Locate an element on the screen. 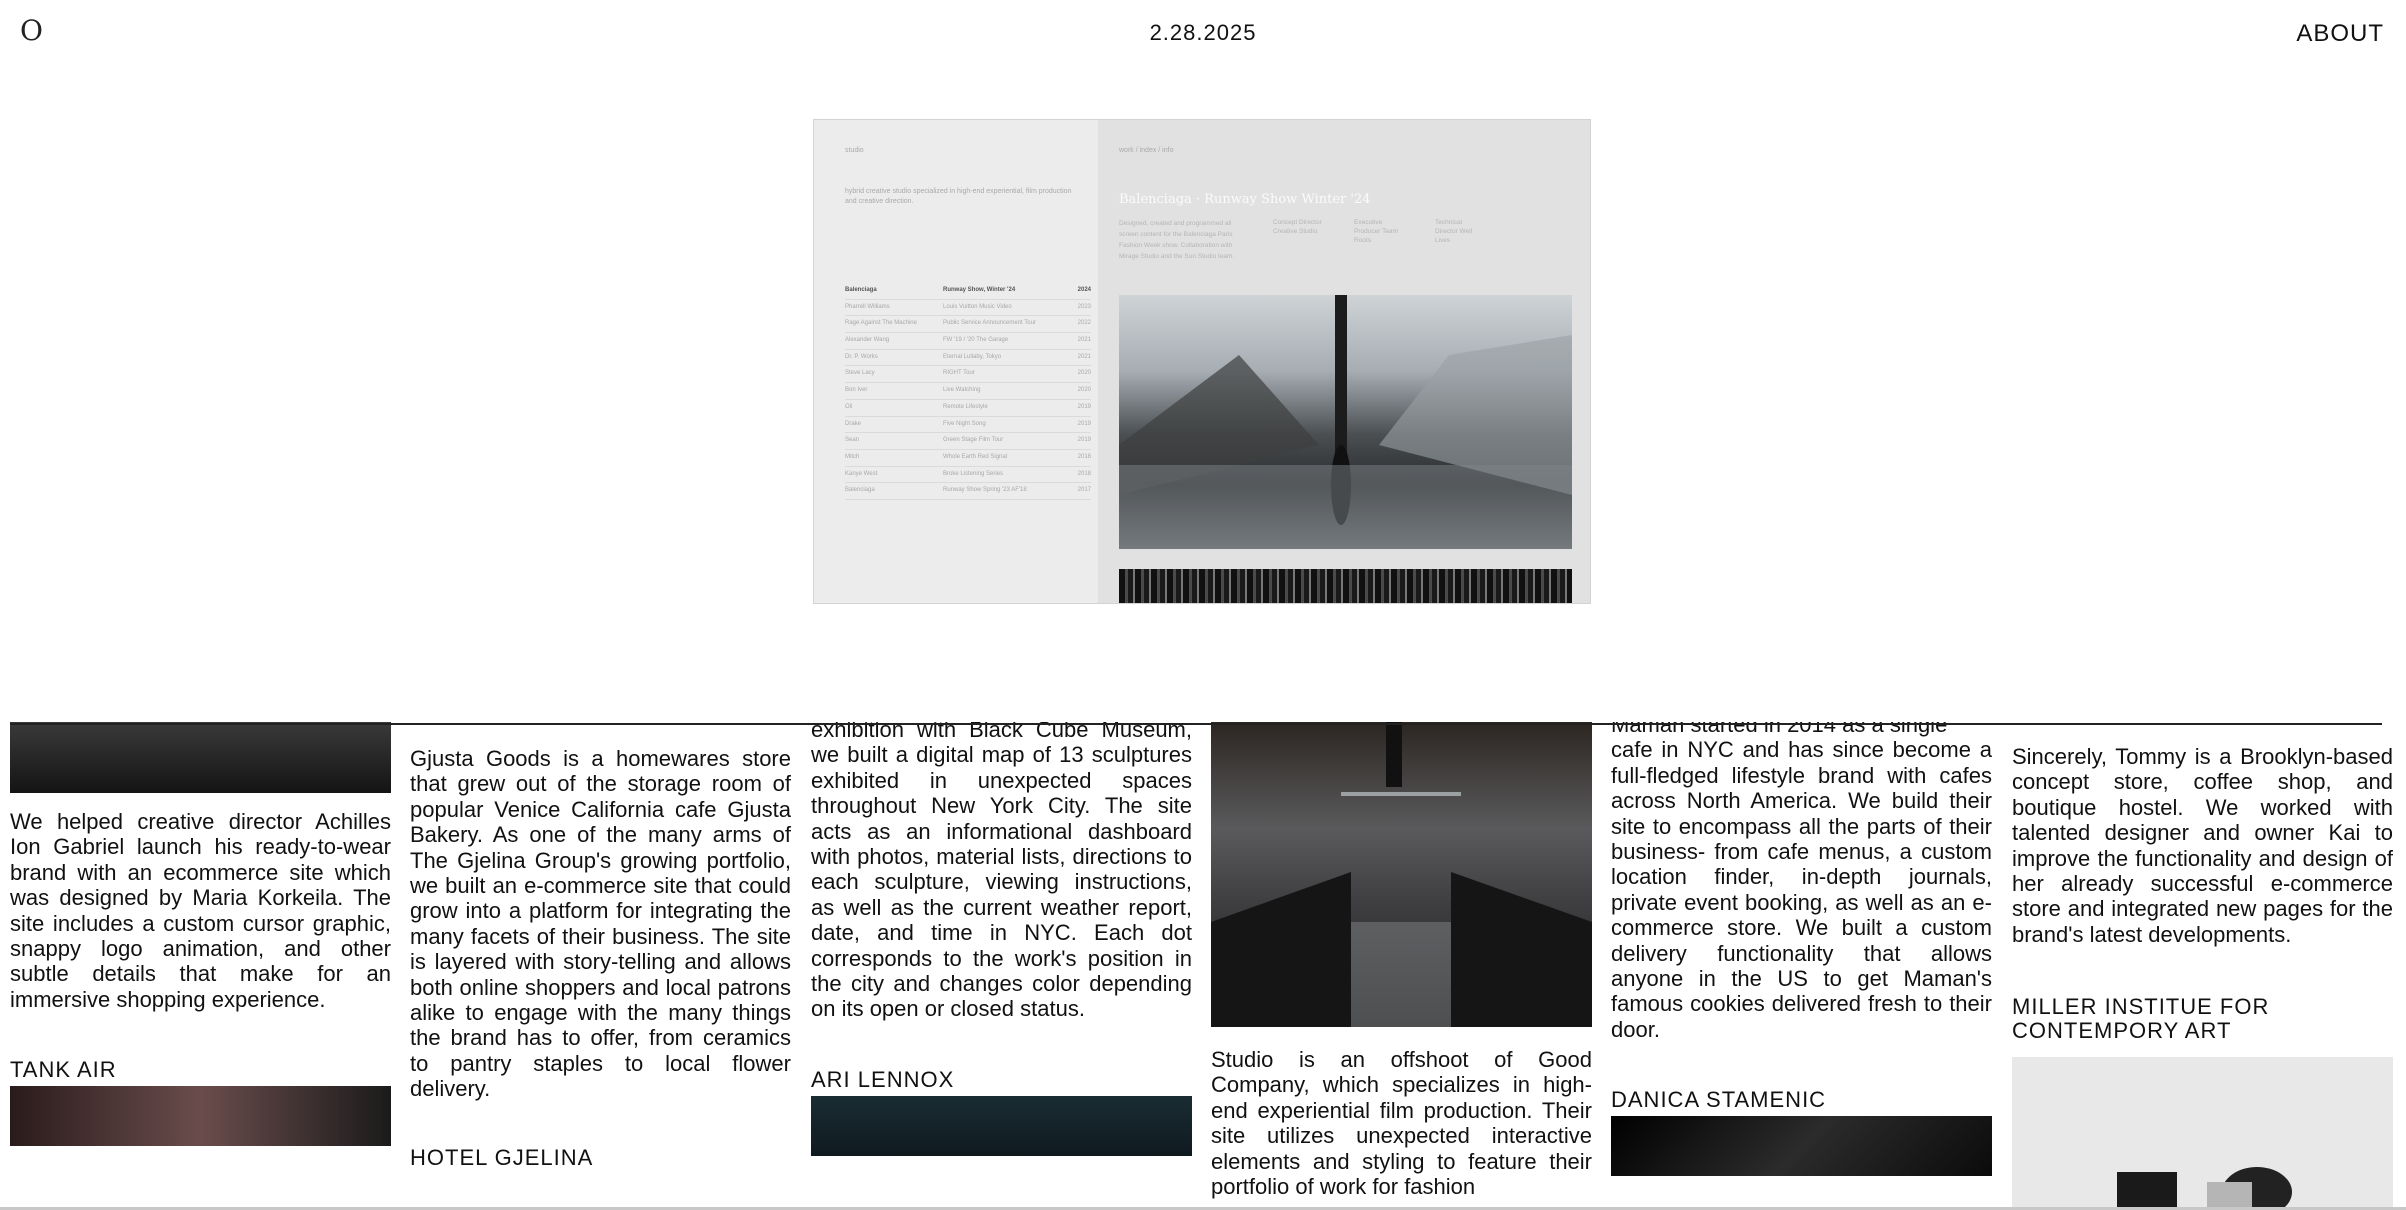  row-client: Kanye West is located at coordinates (861, 473).